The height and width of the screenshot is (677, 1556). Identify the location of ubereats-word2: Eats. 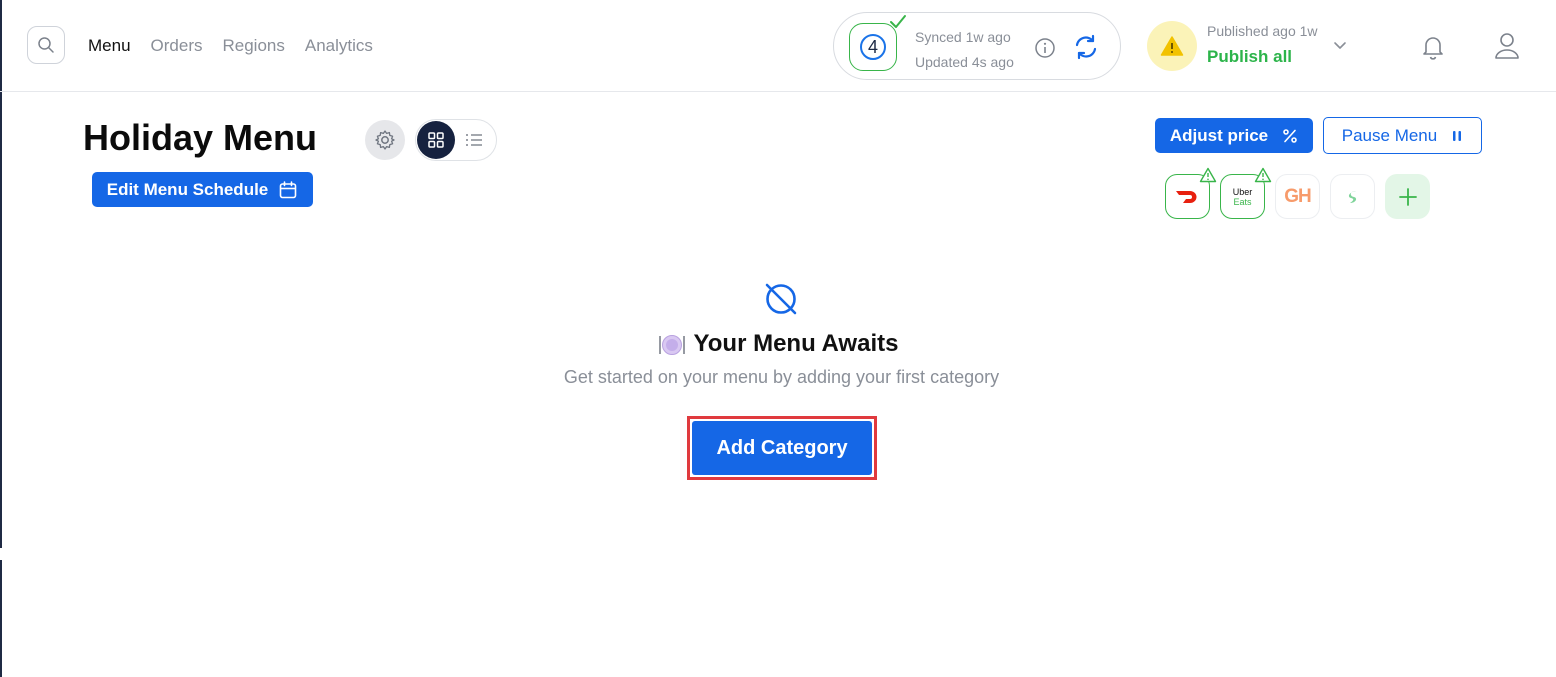
(1242, 201).